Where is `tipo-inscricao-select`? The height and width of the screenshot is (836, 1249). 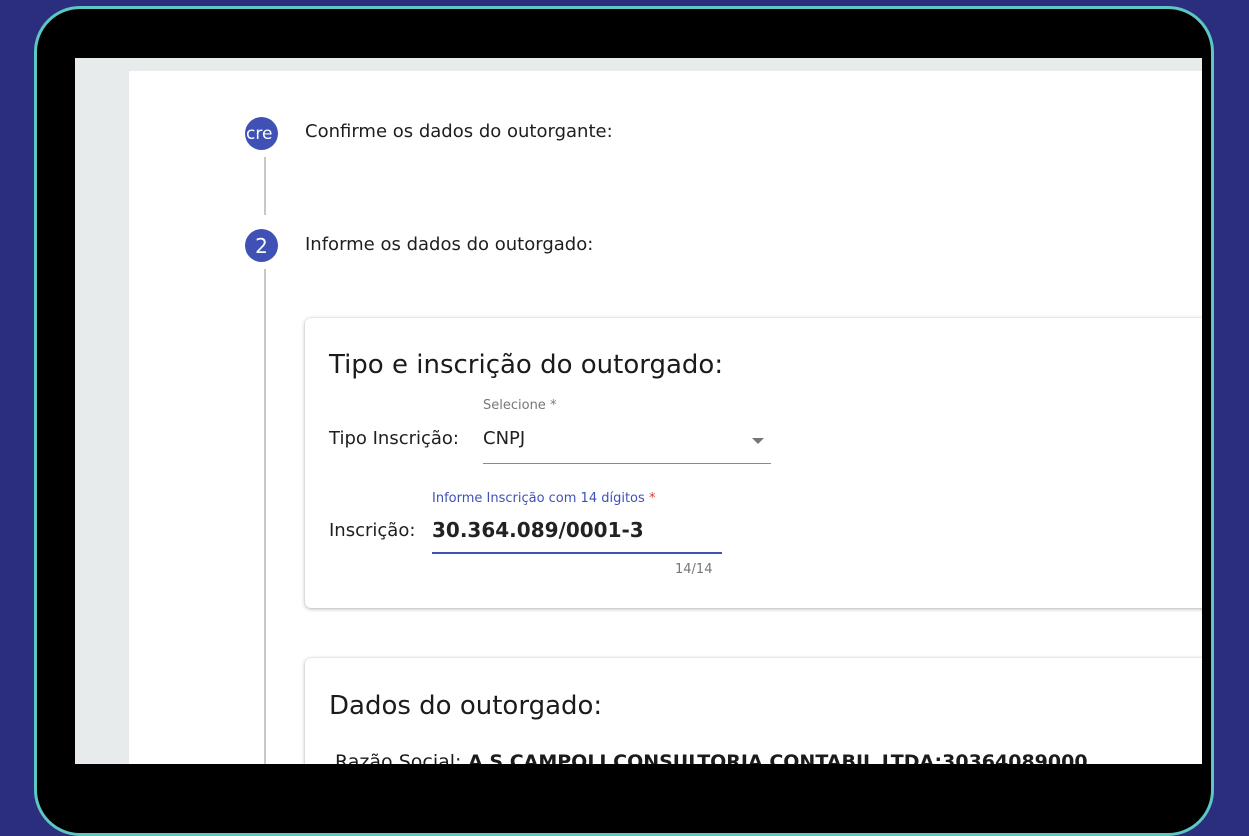
tipo-inscricao-select is located at coordinates (627, 463).